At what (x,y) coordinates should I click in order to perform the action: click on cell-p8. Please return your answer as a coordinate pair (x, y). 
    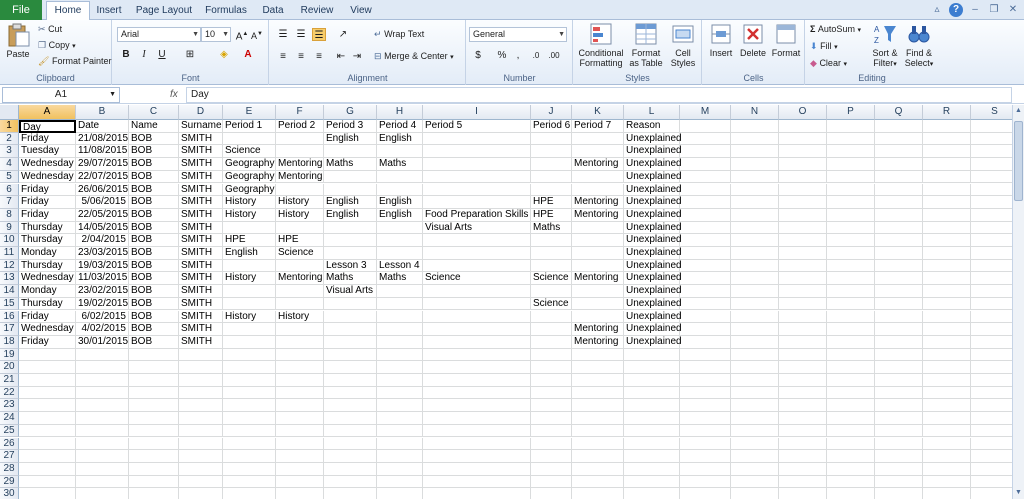
    Looking at the image, I should click on (851, 215).